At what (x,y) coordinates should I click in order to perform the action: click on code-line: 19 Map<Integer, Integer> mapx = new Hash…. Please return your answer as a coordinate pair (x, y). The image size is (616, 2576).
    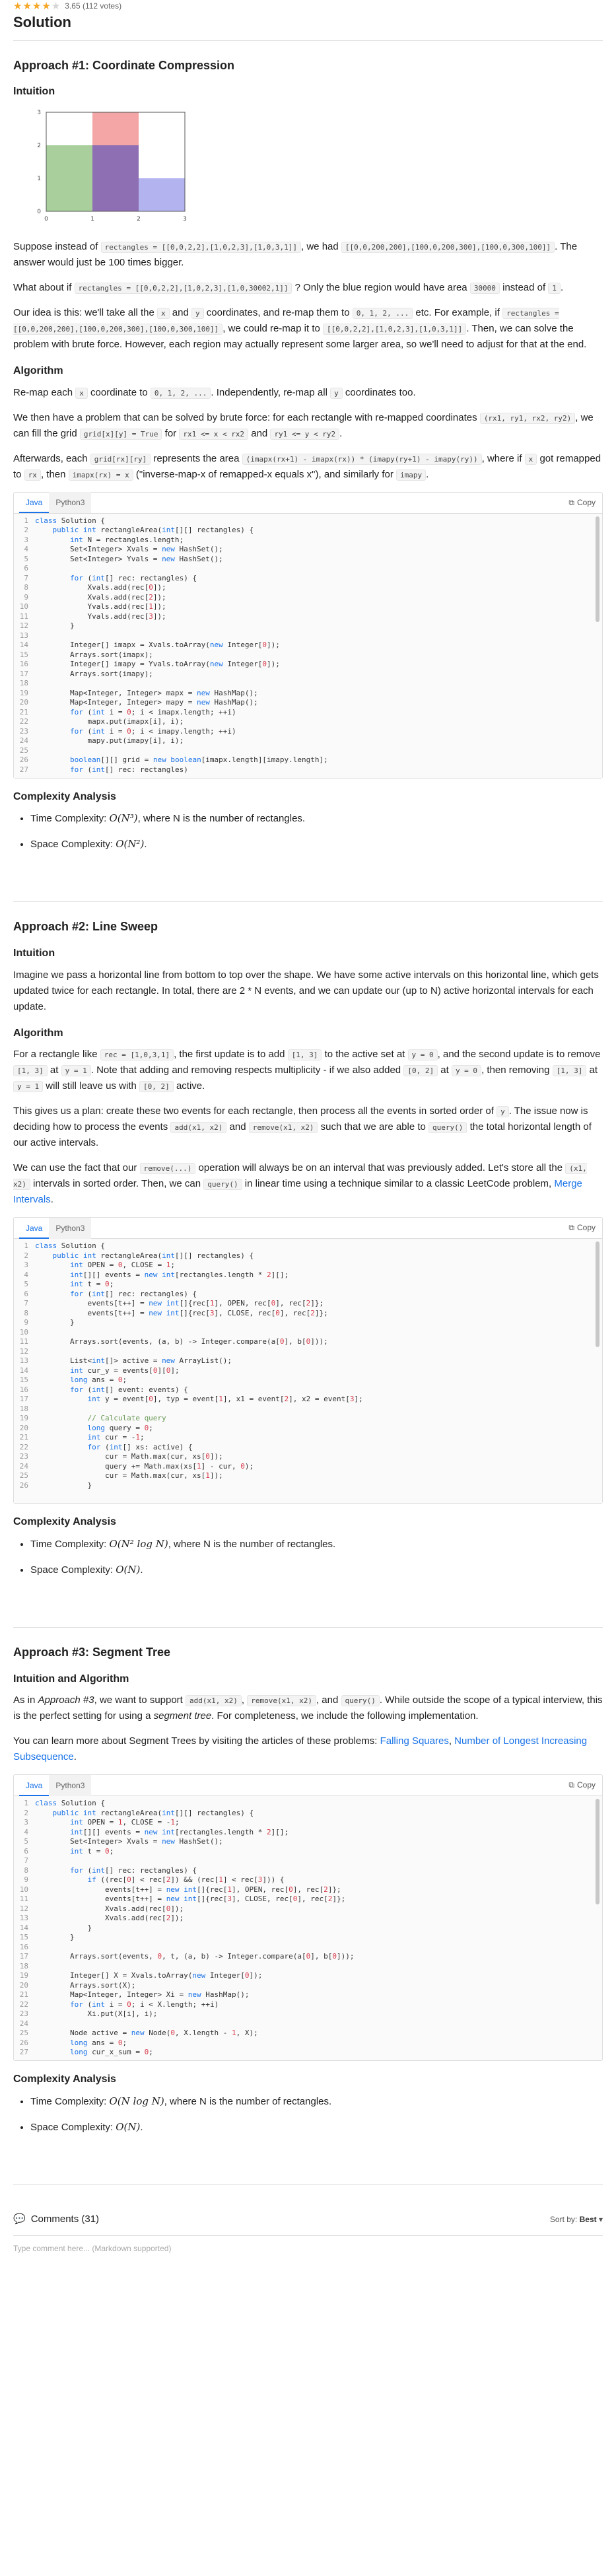
    Looking at the image, I should click on (308, 694).